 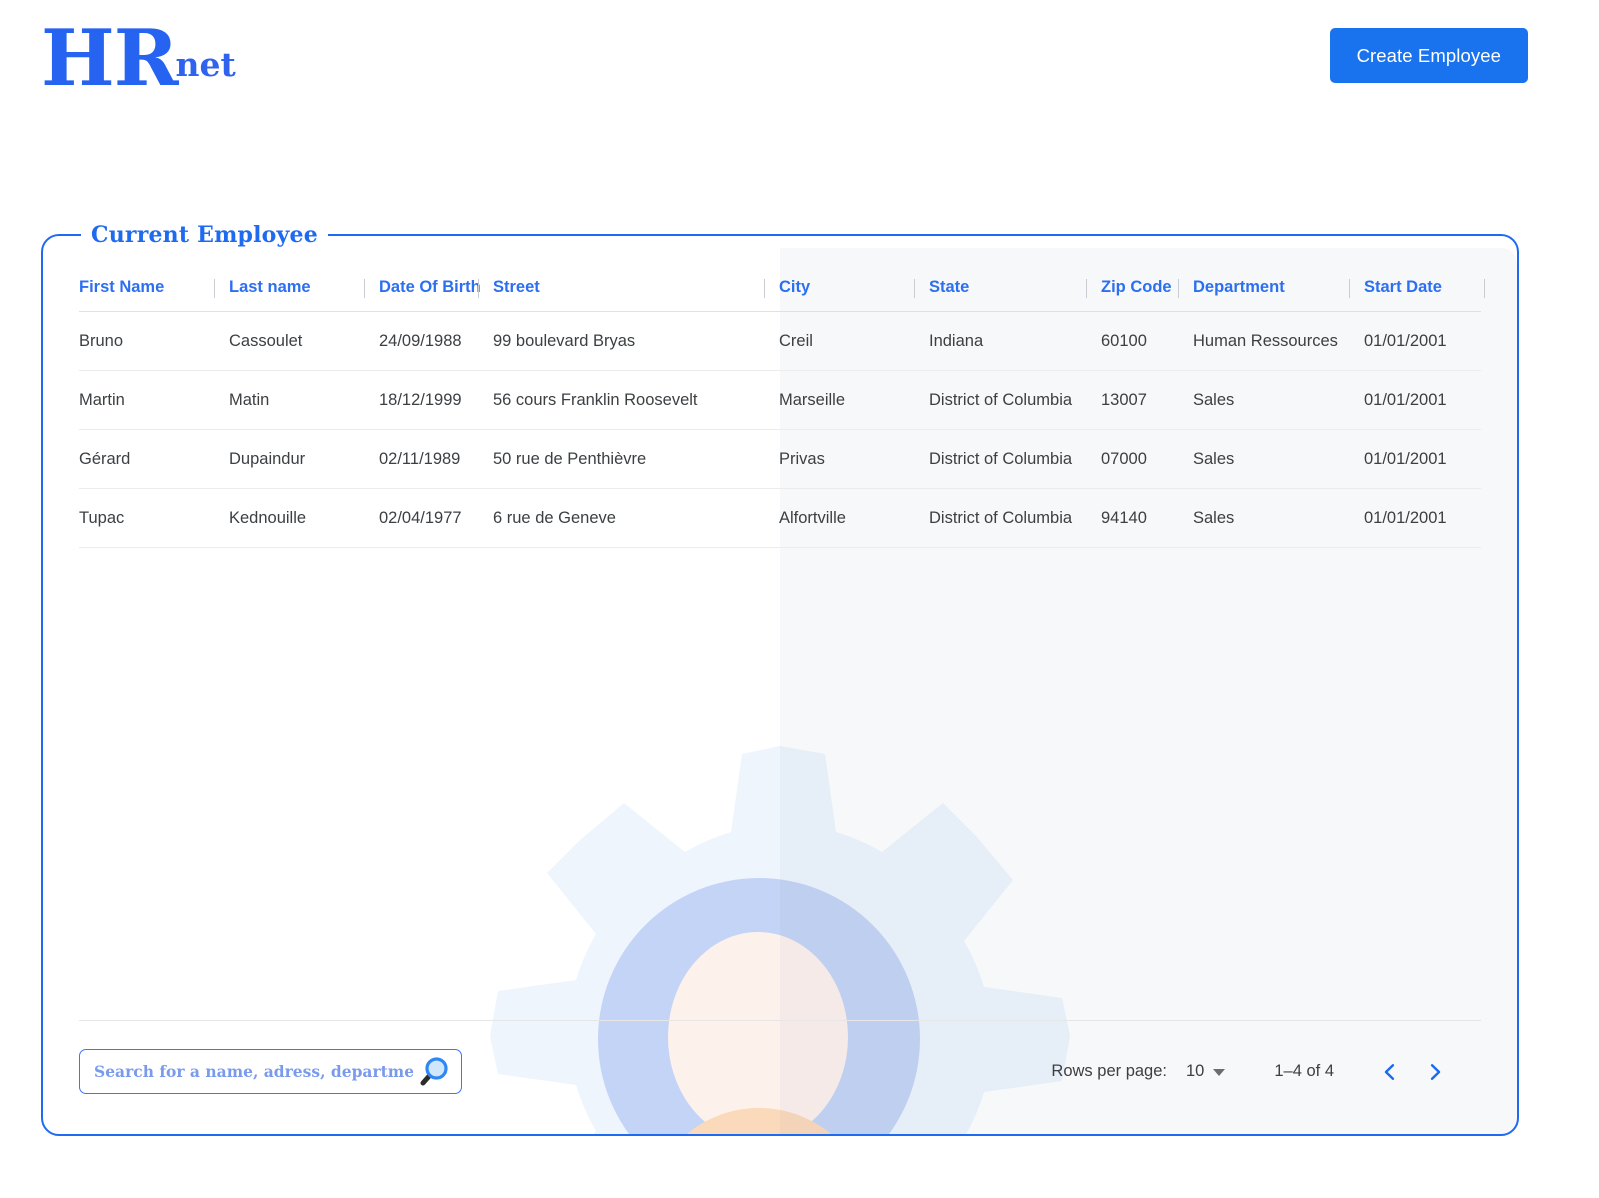 I want to click on cell-street: 56 cours Franklin Roosevelt, so click(x=636, y=400).